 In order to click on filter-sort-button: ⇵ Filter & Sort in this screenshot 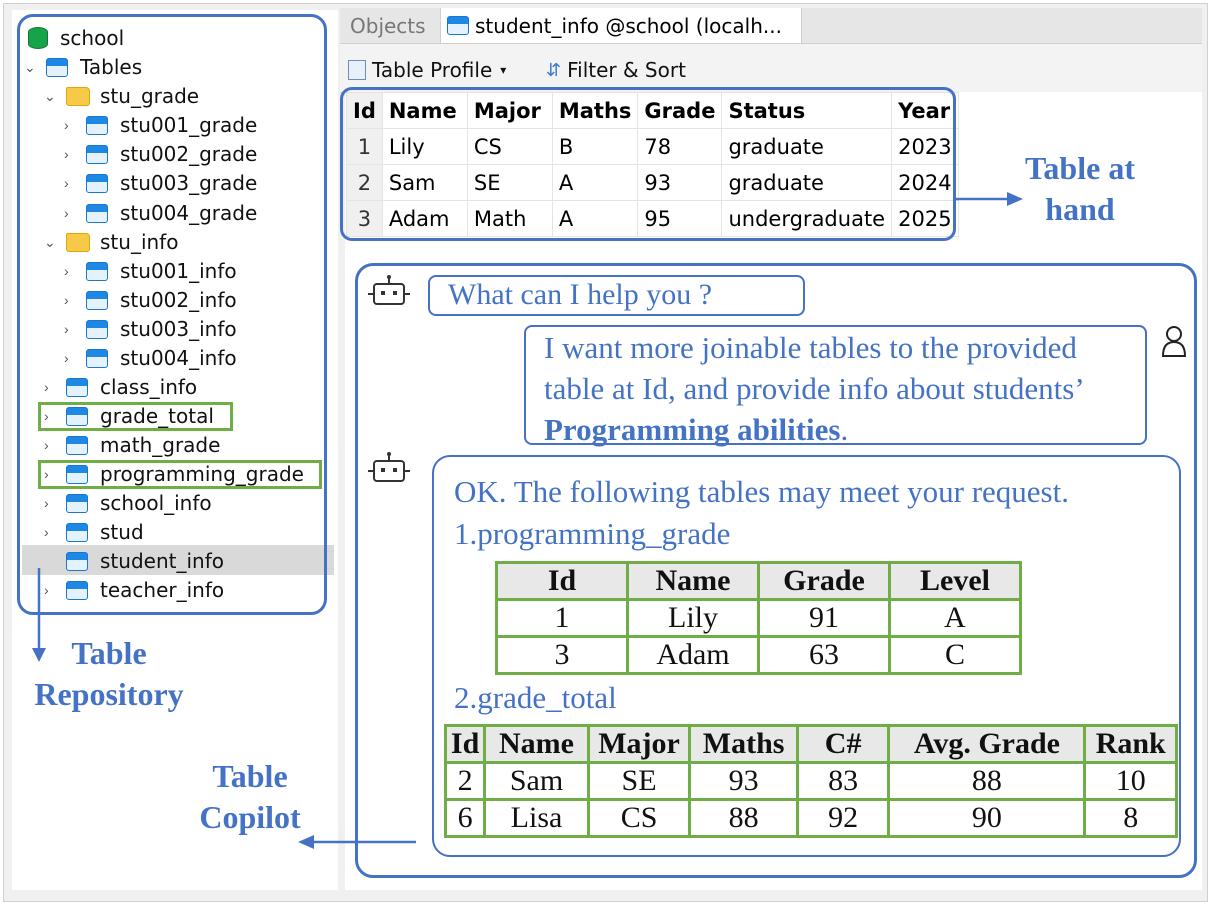, I will do `click(616, 70)`.